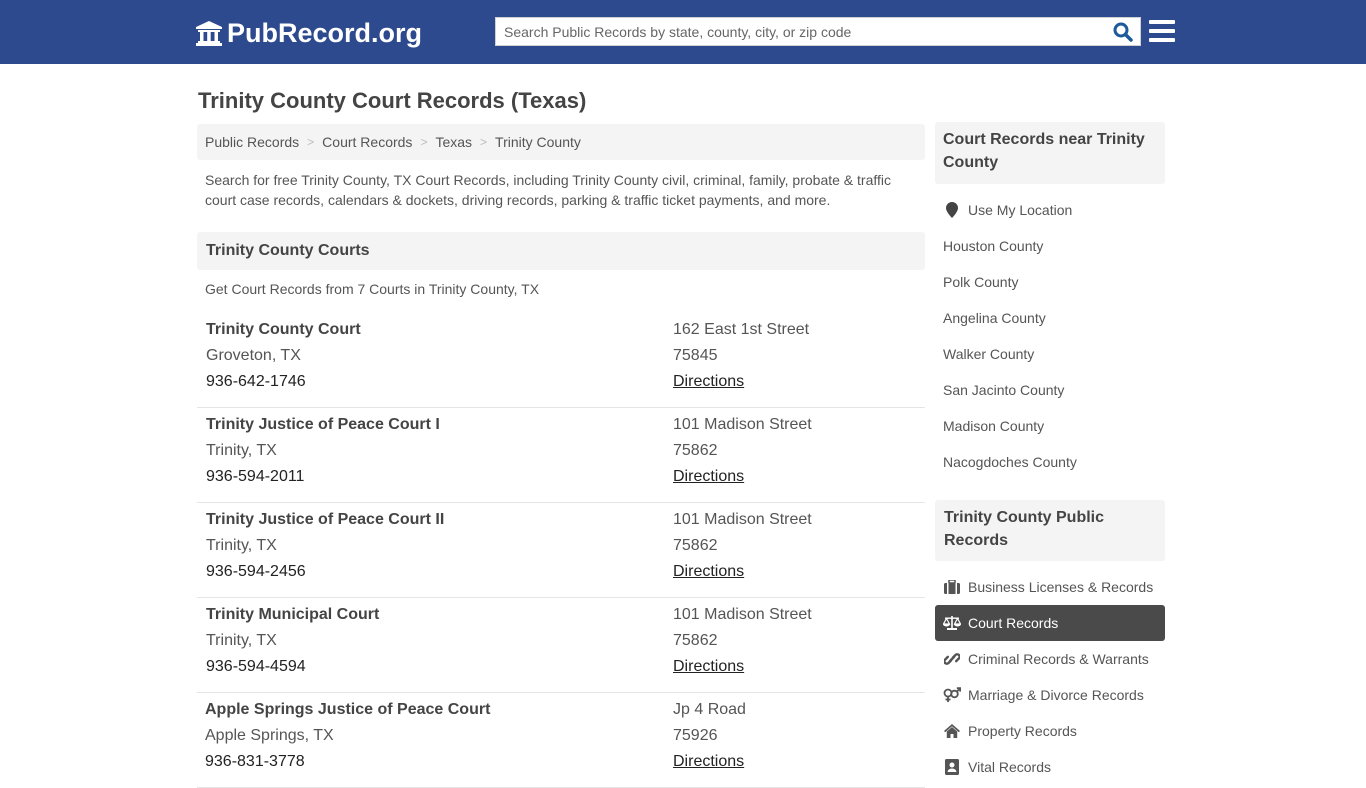 Image resolution: width=1366 pixels, height=788 pixels. Describe the element at coordinates (1058, 659) in the screenshot. I see `item-label: Criminal Records & Warrants` at that location.